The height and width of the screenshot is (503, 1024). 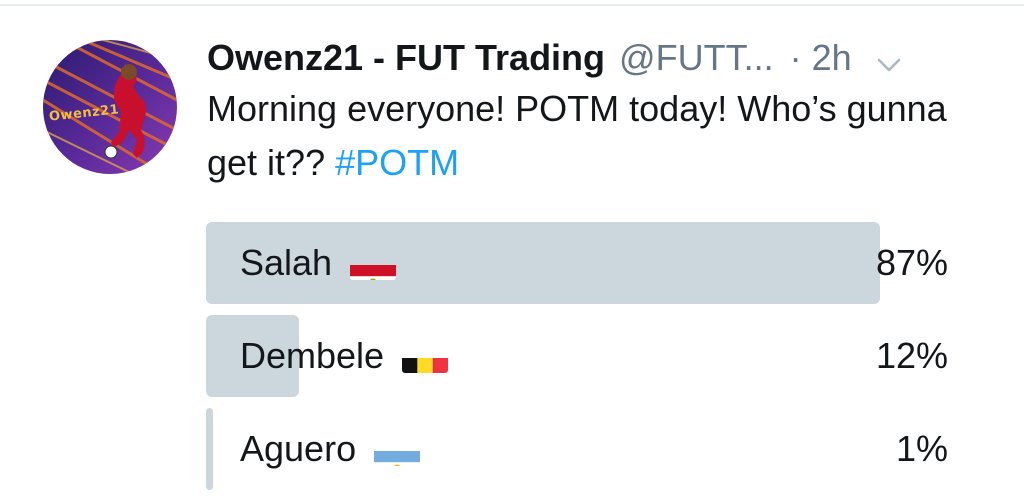 I want to click on poll-option-label: Aguero, so click(x=330, y=449).